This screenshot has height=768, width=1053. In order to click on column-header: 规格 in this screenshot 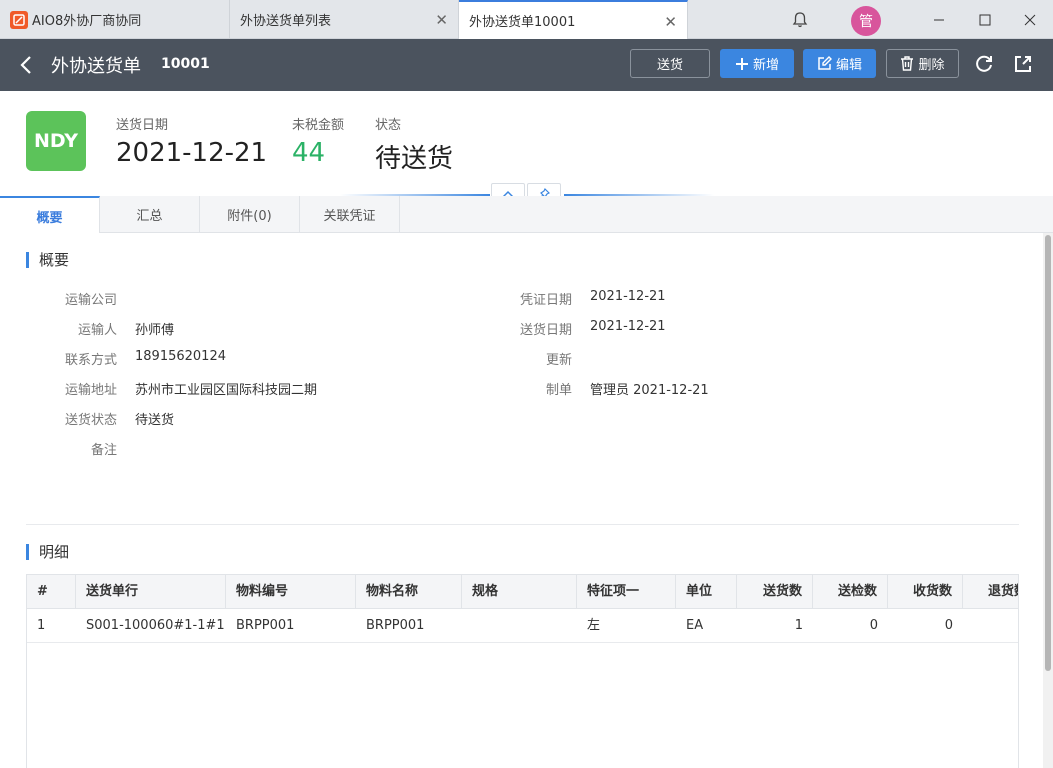, I will do `click(519, 592)`.